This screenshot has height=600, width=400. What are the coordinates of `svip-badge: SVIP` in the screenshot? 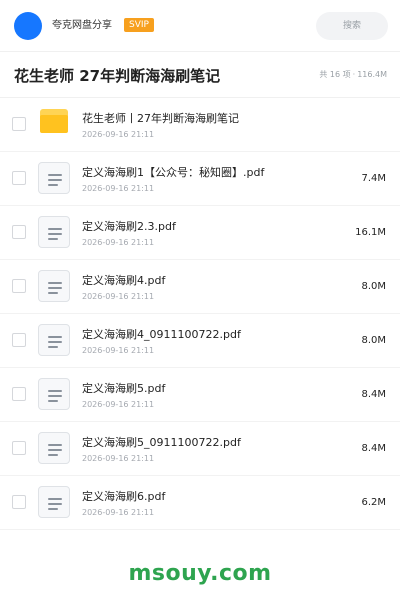 It's located at (139, 25).